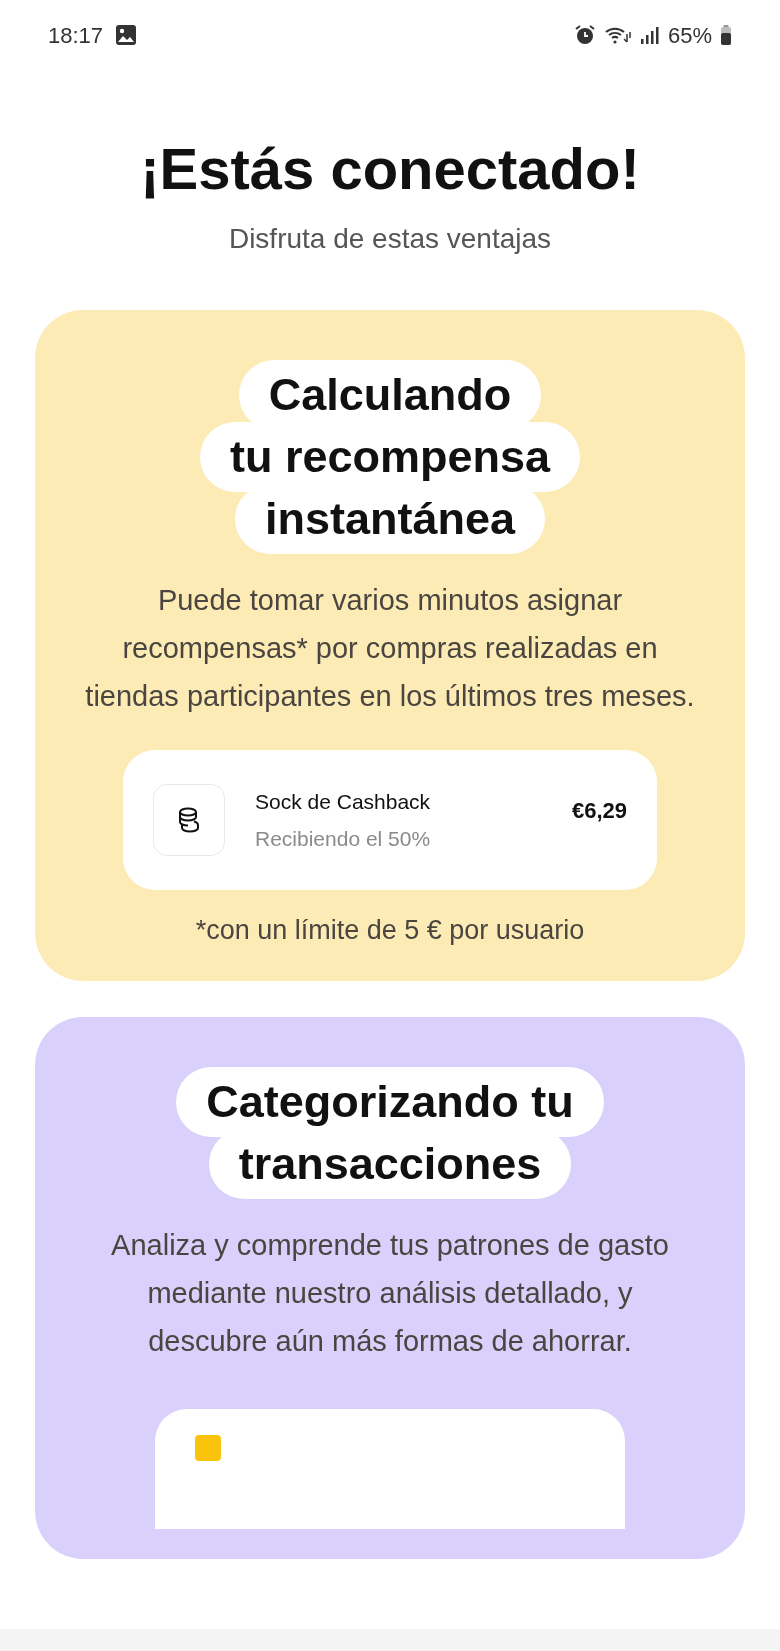  Describe the element at coordinates (208, 1447) in the screenshot. I see `category-swatch-icon` at that location.